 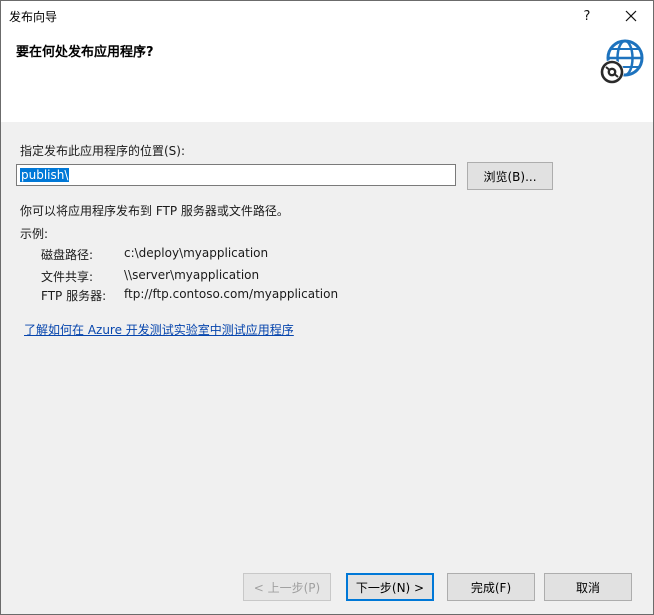 I want to click on example-key: 磁盘路径:, so click(x=67, y=255).